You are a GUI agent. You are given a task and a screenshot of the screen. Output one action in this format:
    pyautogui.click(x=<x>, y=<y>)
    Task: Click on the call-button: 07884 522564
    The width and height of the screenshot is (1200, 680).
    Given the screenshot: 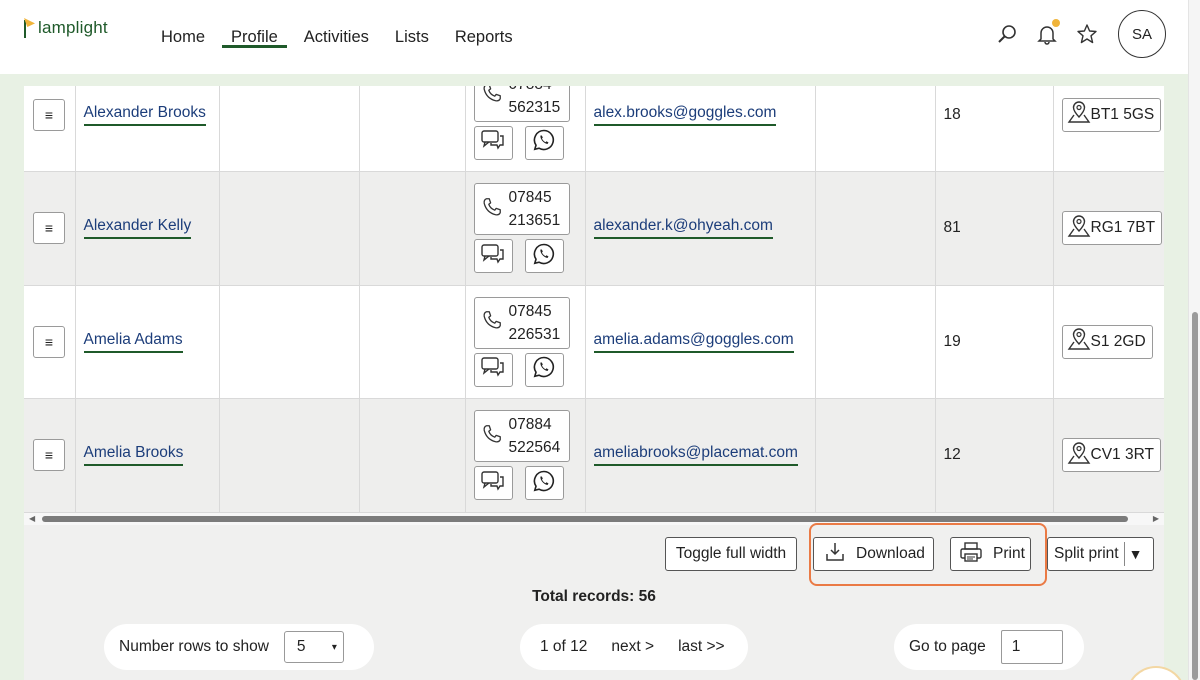 What is the action you would take?
    pyautogui.click(x=521, y=436)
    